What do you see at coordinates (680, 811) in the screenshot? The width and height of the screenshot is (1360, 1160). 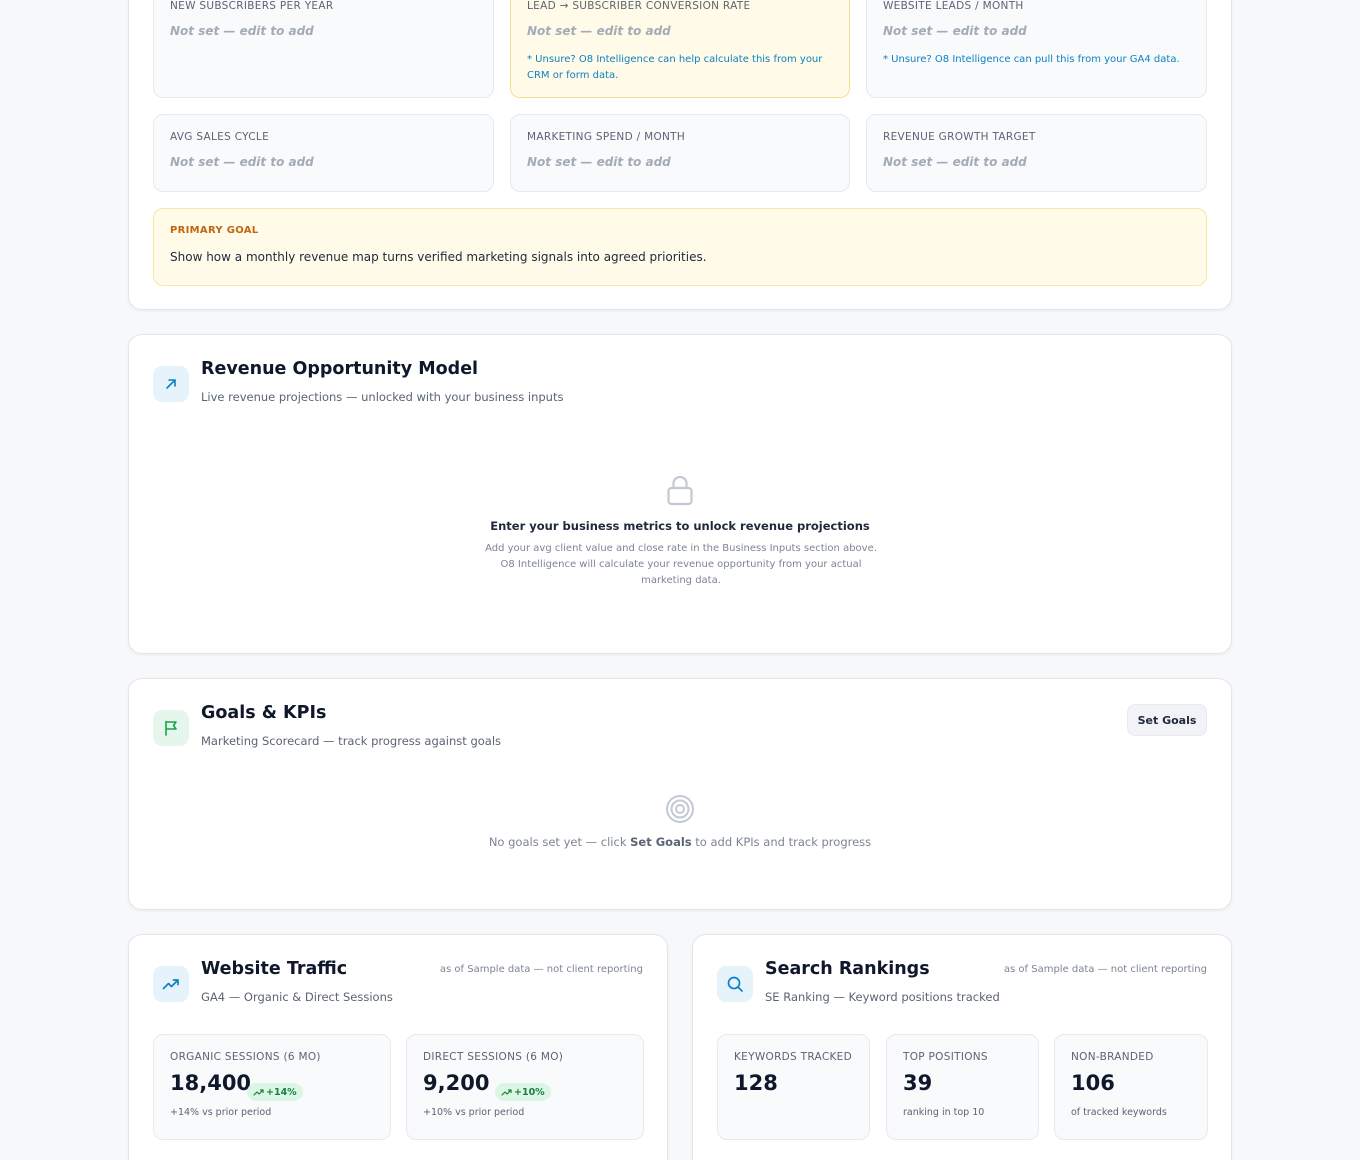 I see `target-icon` at bounding box center [680, 811].